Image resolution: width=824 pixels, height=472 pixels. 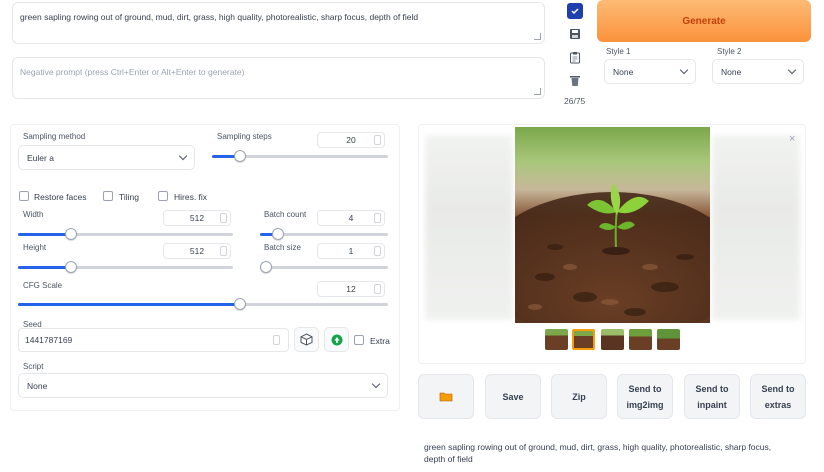 I want to click on sampling-method-label: Sampling method, so click(x=54, y=136).